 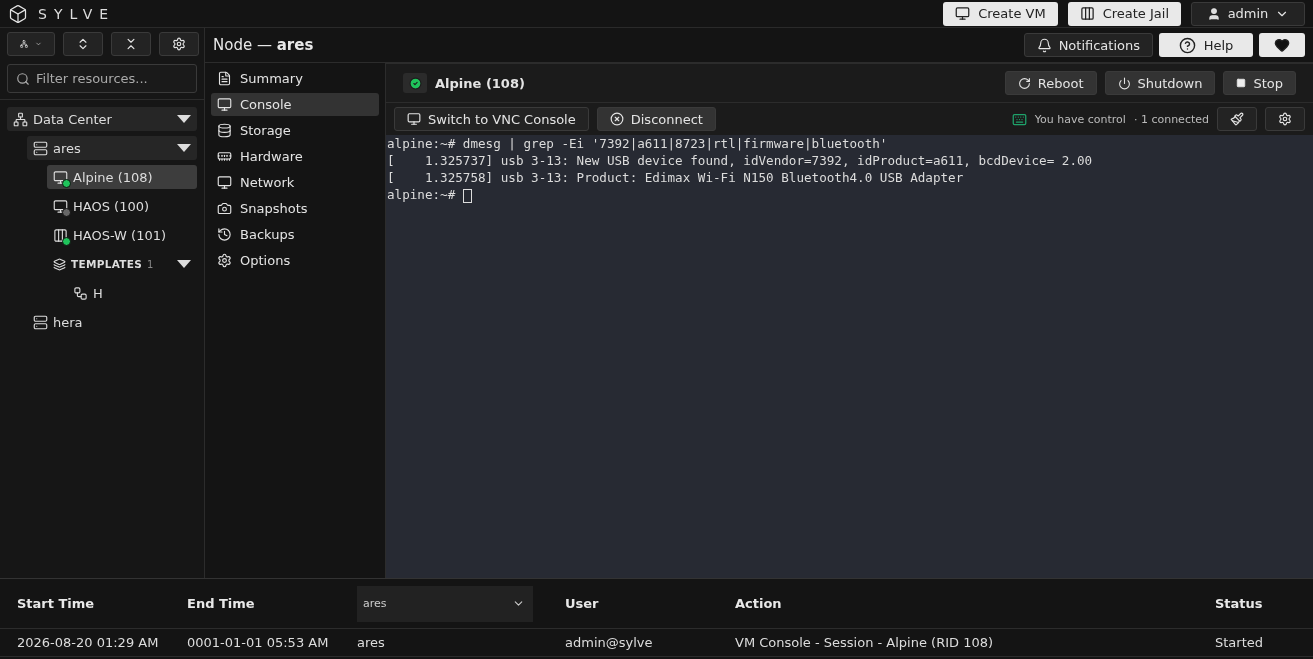 What do you see at coordinates (1124, 13) in the screenshot?
I see `create-button: Create Jail` at bounding box center [1124, 13].